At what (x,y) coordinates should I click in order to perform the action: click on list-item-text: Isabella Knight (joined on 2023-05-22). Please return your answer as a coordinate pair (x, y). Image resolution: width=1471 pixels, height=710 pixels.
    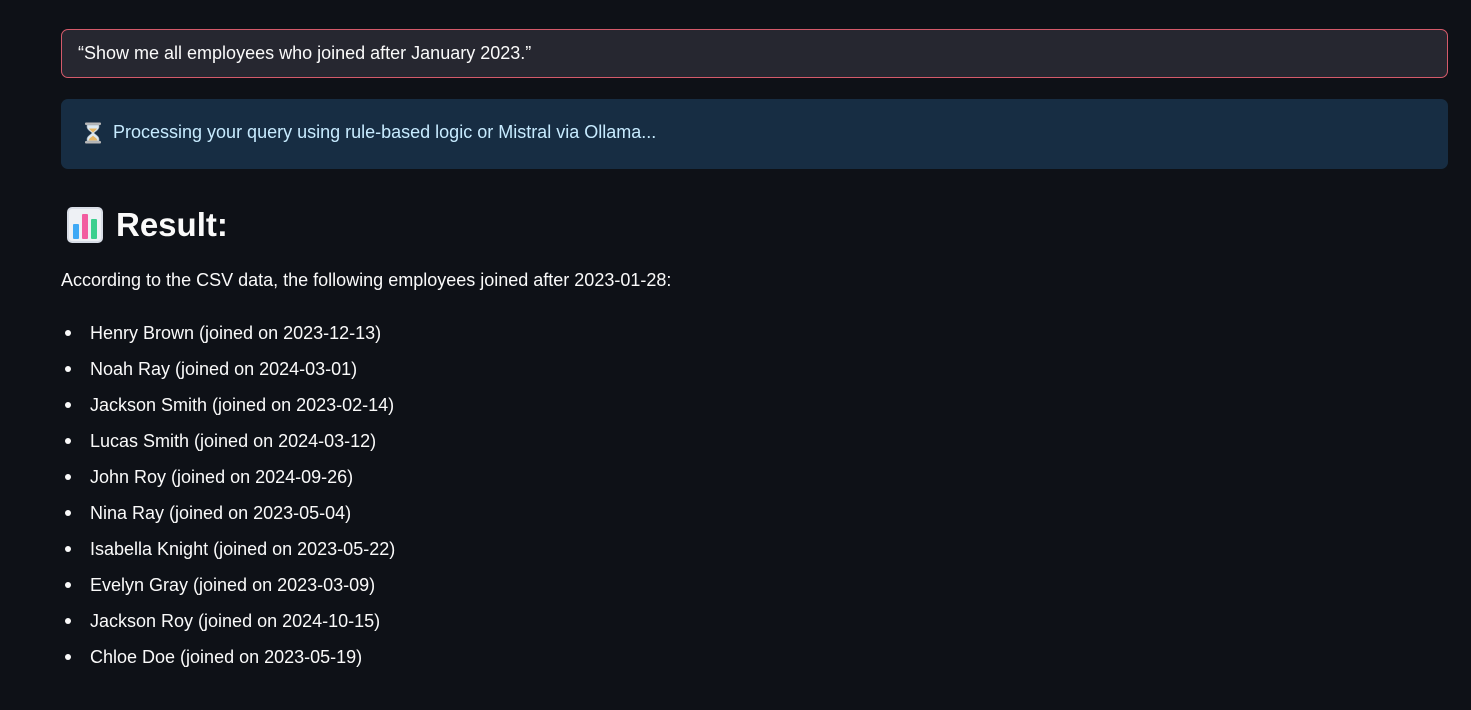
    Looking at the image, I should click on (243, 549).